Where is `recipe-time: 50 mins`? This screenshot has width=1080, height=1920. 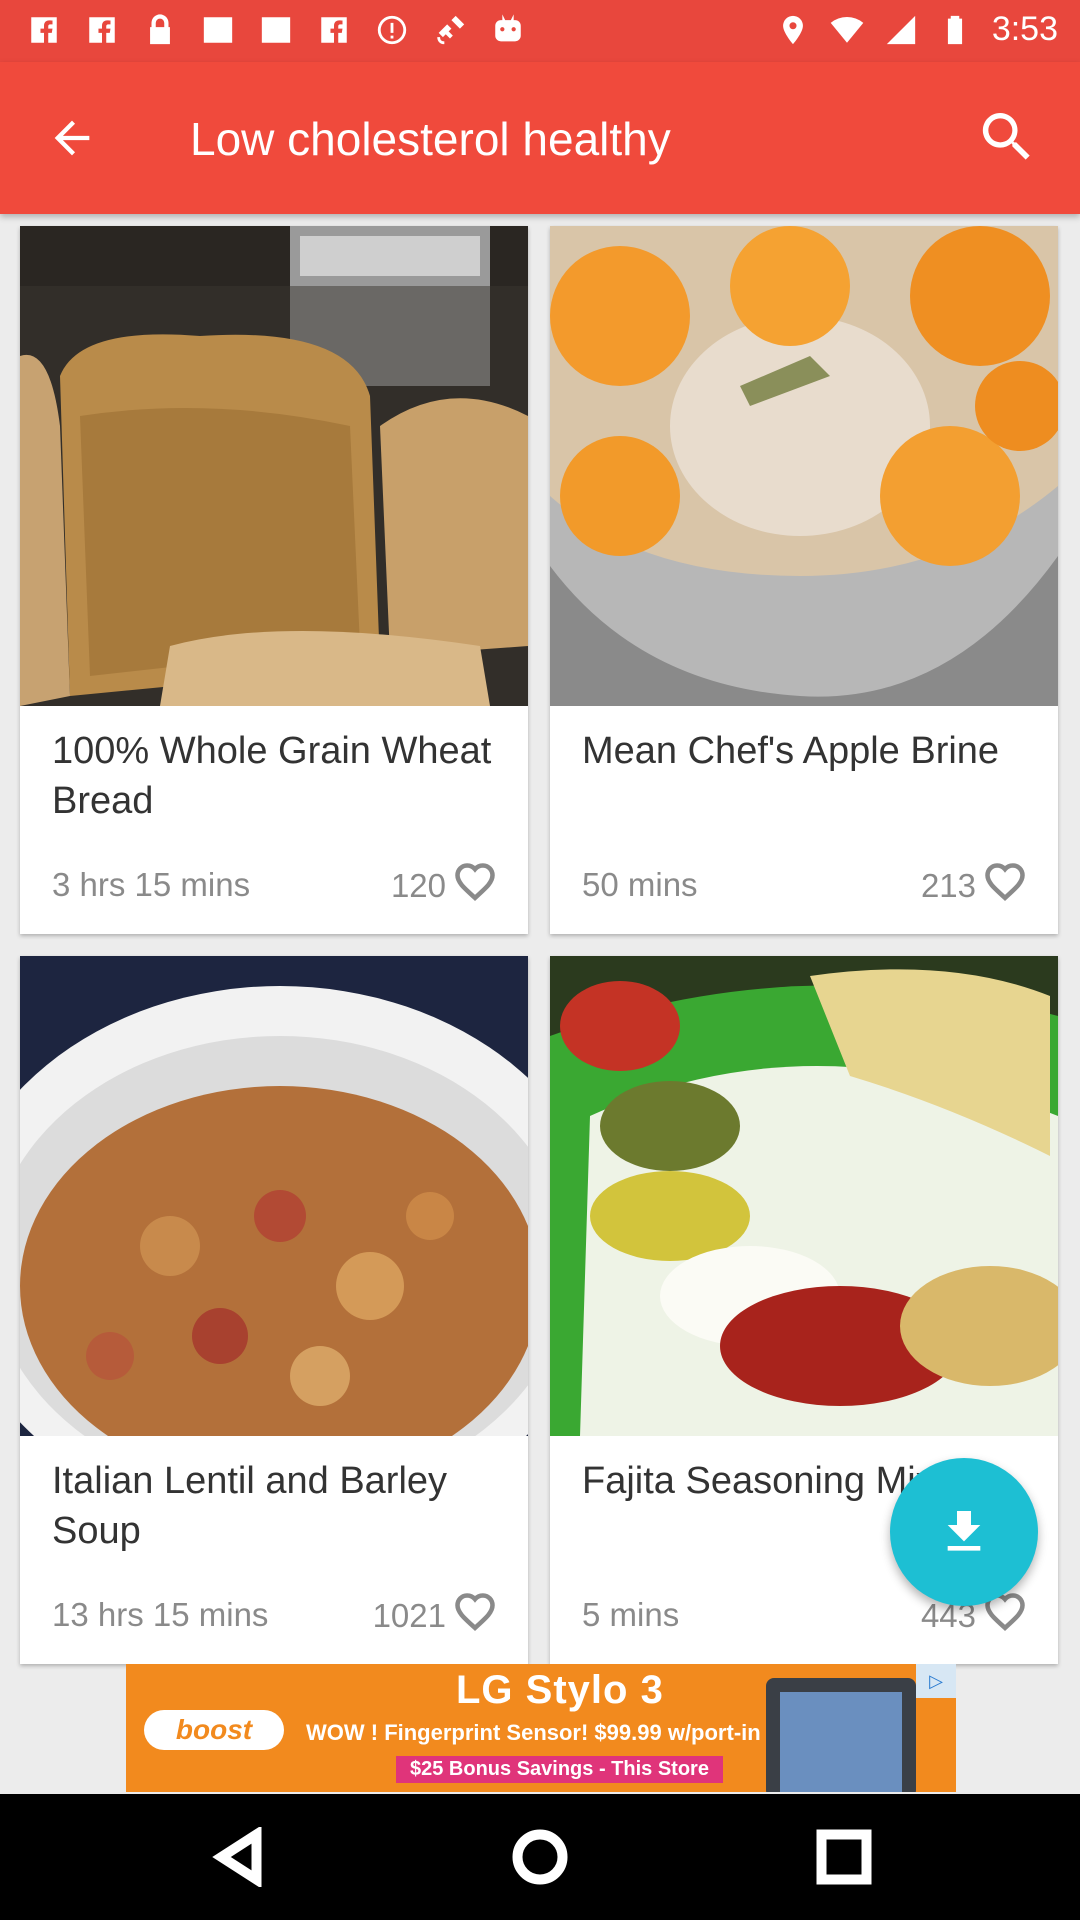 recipe-time: 50 mins is located at coordinates (640, 884).